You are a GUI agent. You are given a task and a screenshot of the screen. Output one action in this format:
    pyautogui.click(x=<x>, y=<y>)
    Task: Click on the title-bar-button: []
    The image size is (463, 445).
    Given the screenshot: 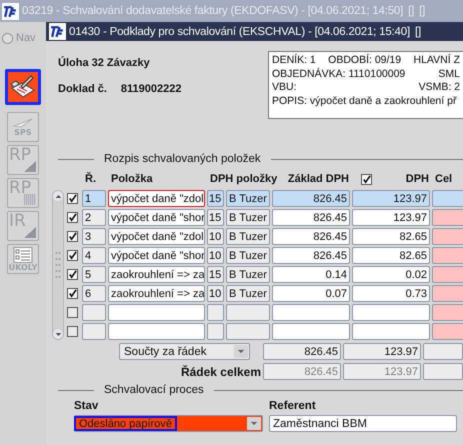 What is the action you would take?
    pyautogui.click(x=417, y=32)
    